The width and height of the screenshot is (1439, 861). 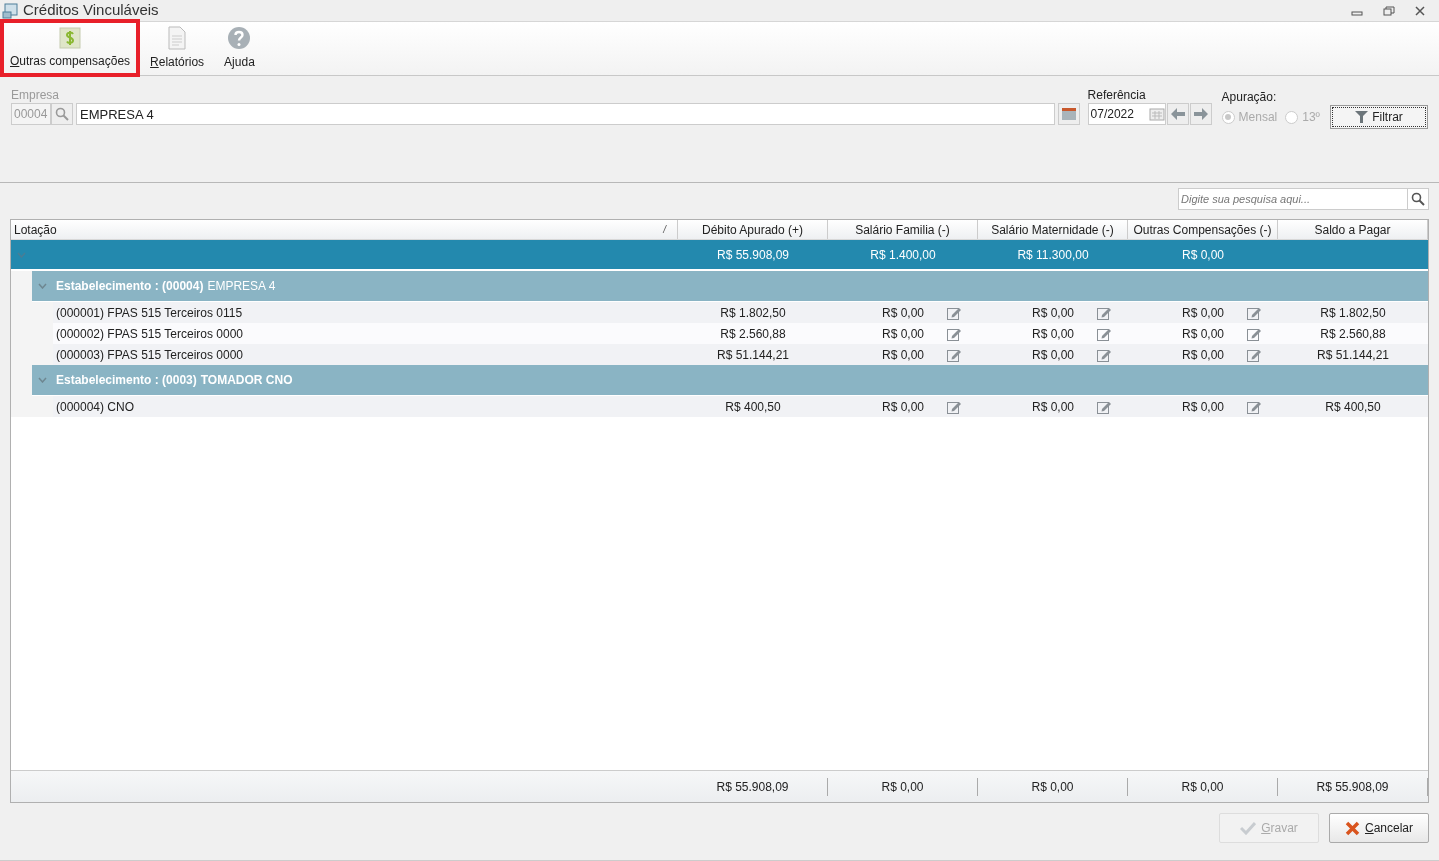 What do you see at coordinates (1249, 97) in the screenshot?
I see `field-label: Apuração:` at bounding box center [1249, 97].